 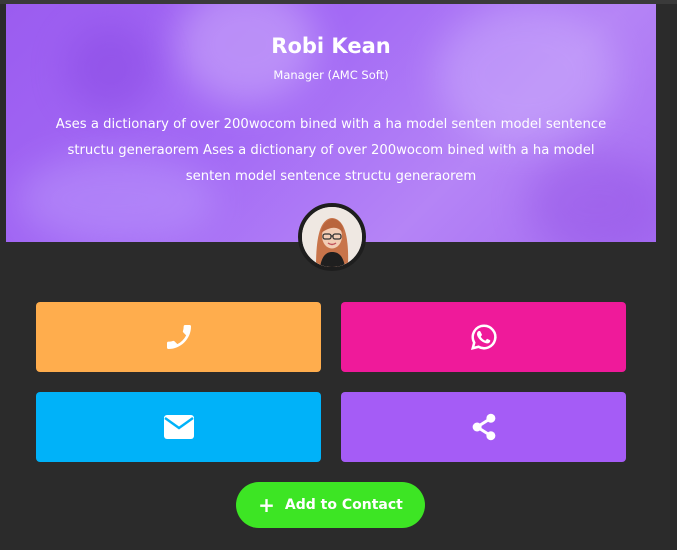 I want to click on add-to-contact-button: + Add to Contact, so click(x=330, y=505).